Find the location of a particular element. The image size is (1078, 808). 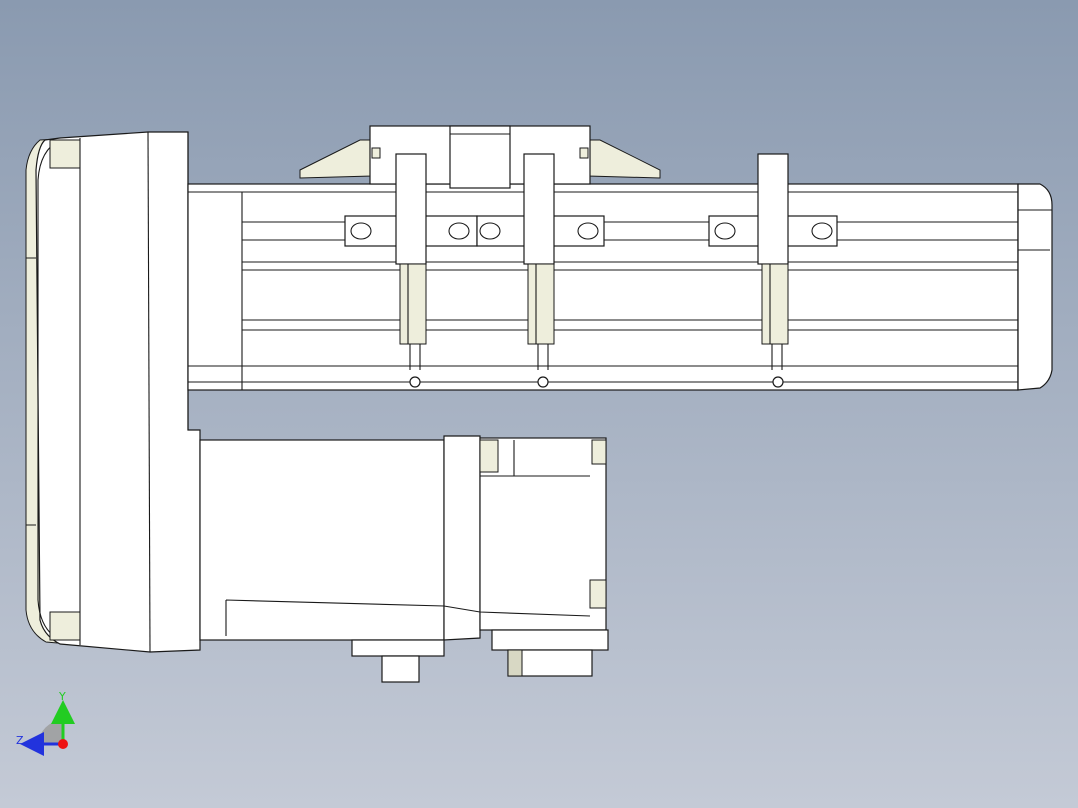

end-cap is located at coordinates (113, 392).